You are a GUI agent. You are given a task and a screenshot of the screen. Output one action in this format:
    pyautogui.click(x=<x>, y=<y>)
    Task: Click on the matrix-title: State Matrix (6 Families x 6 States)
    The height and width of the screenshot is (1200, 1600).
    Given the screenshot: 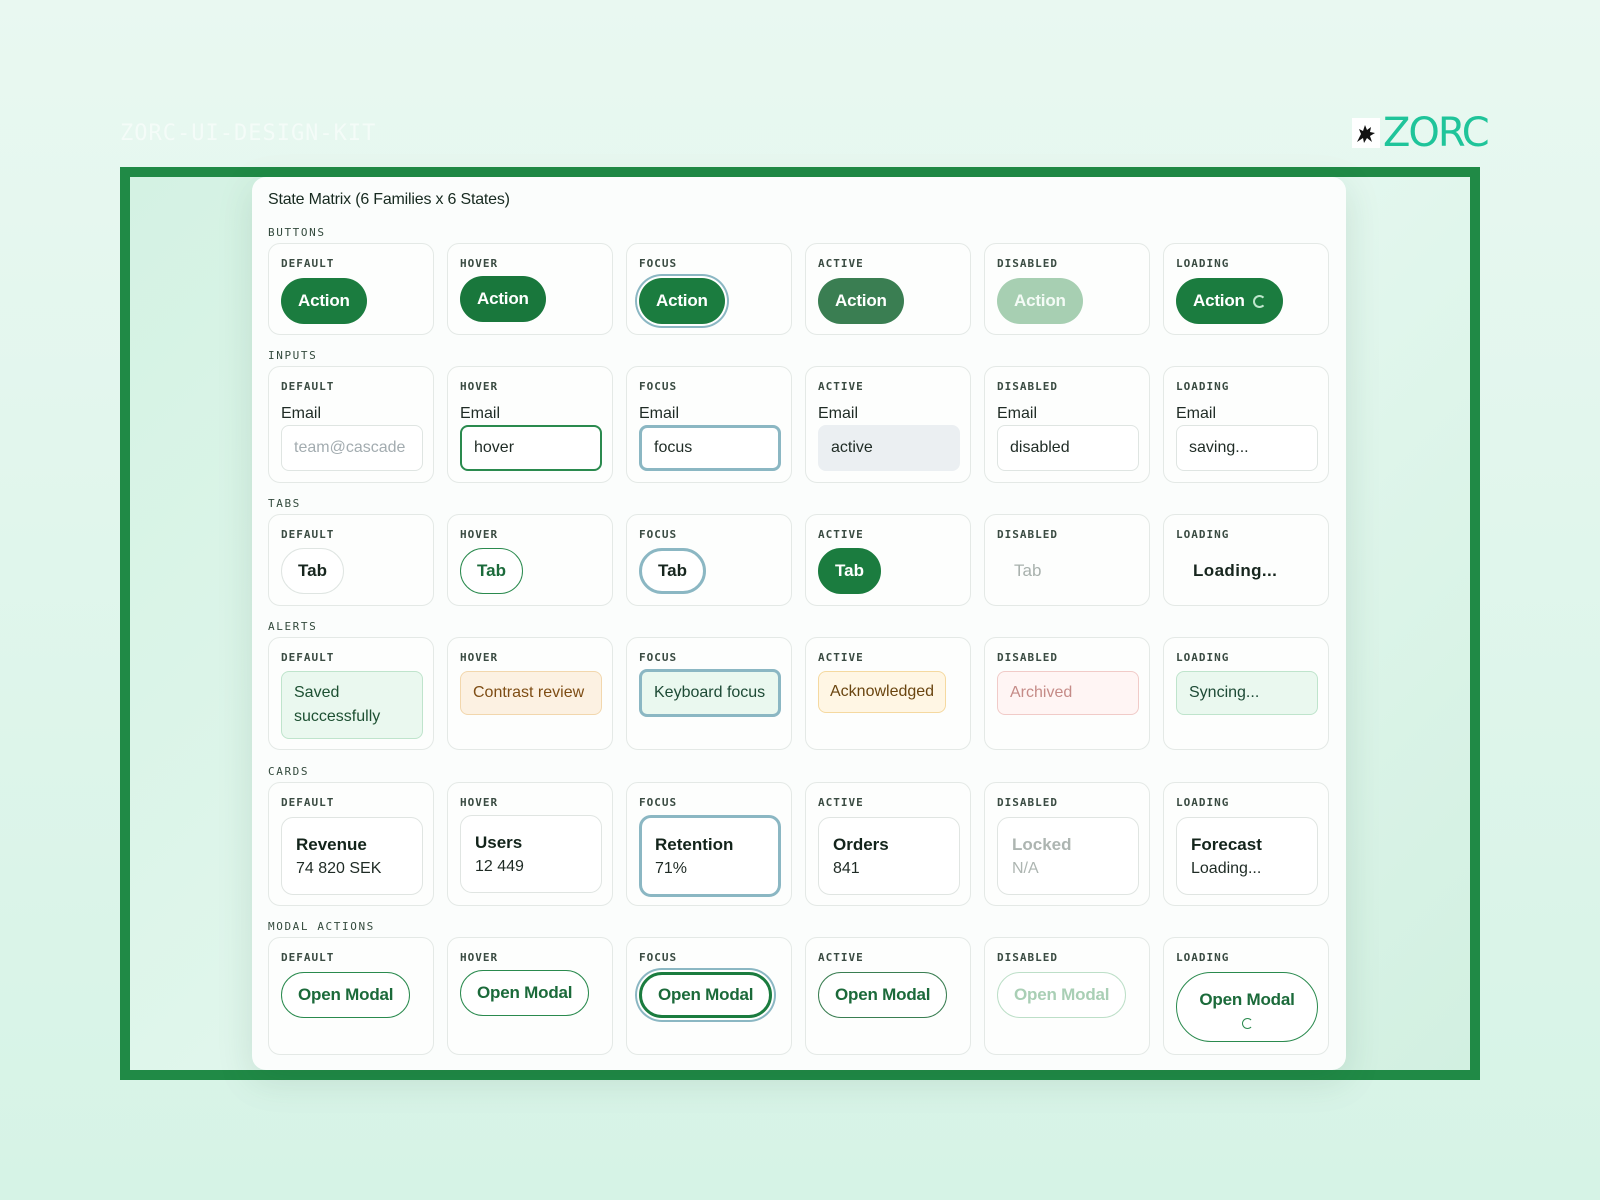 What is the action you would take?
    pyautogui.click(x=389, y=199)
    